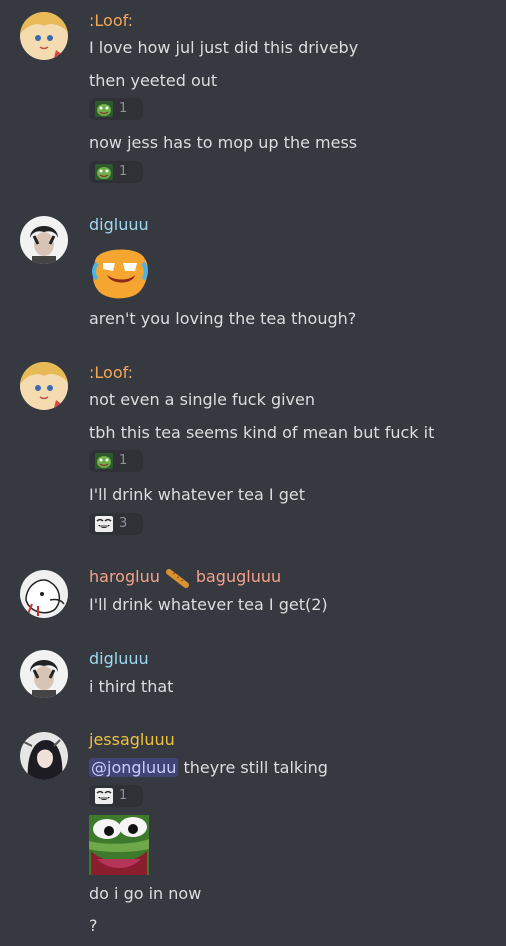 Image resolution: width=506 pixels, height=946 pixels. What do you see at coordinates (120, 274) in the screenshot?
I see `crying-laughing-emoji-icon` at bounding box center [120, 274].